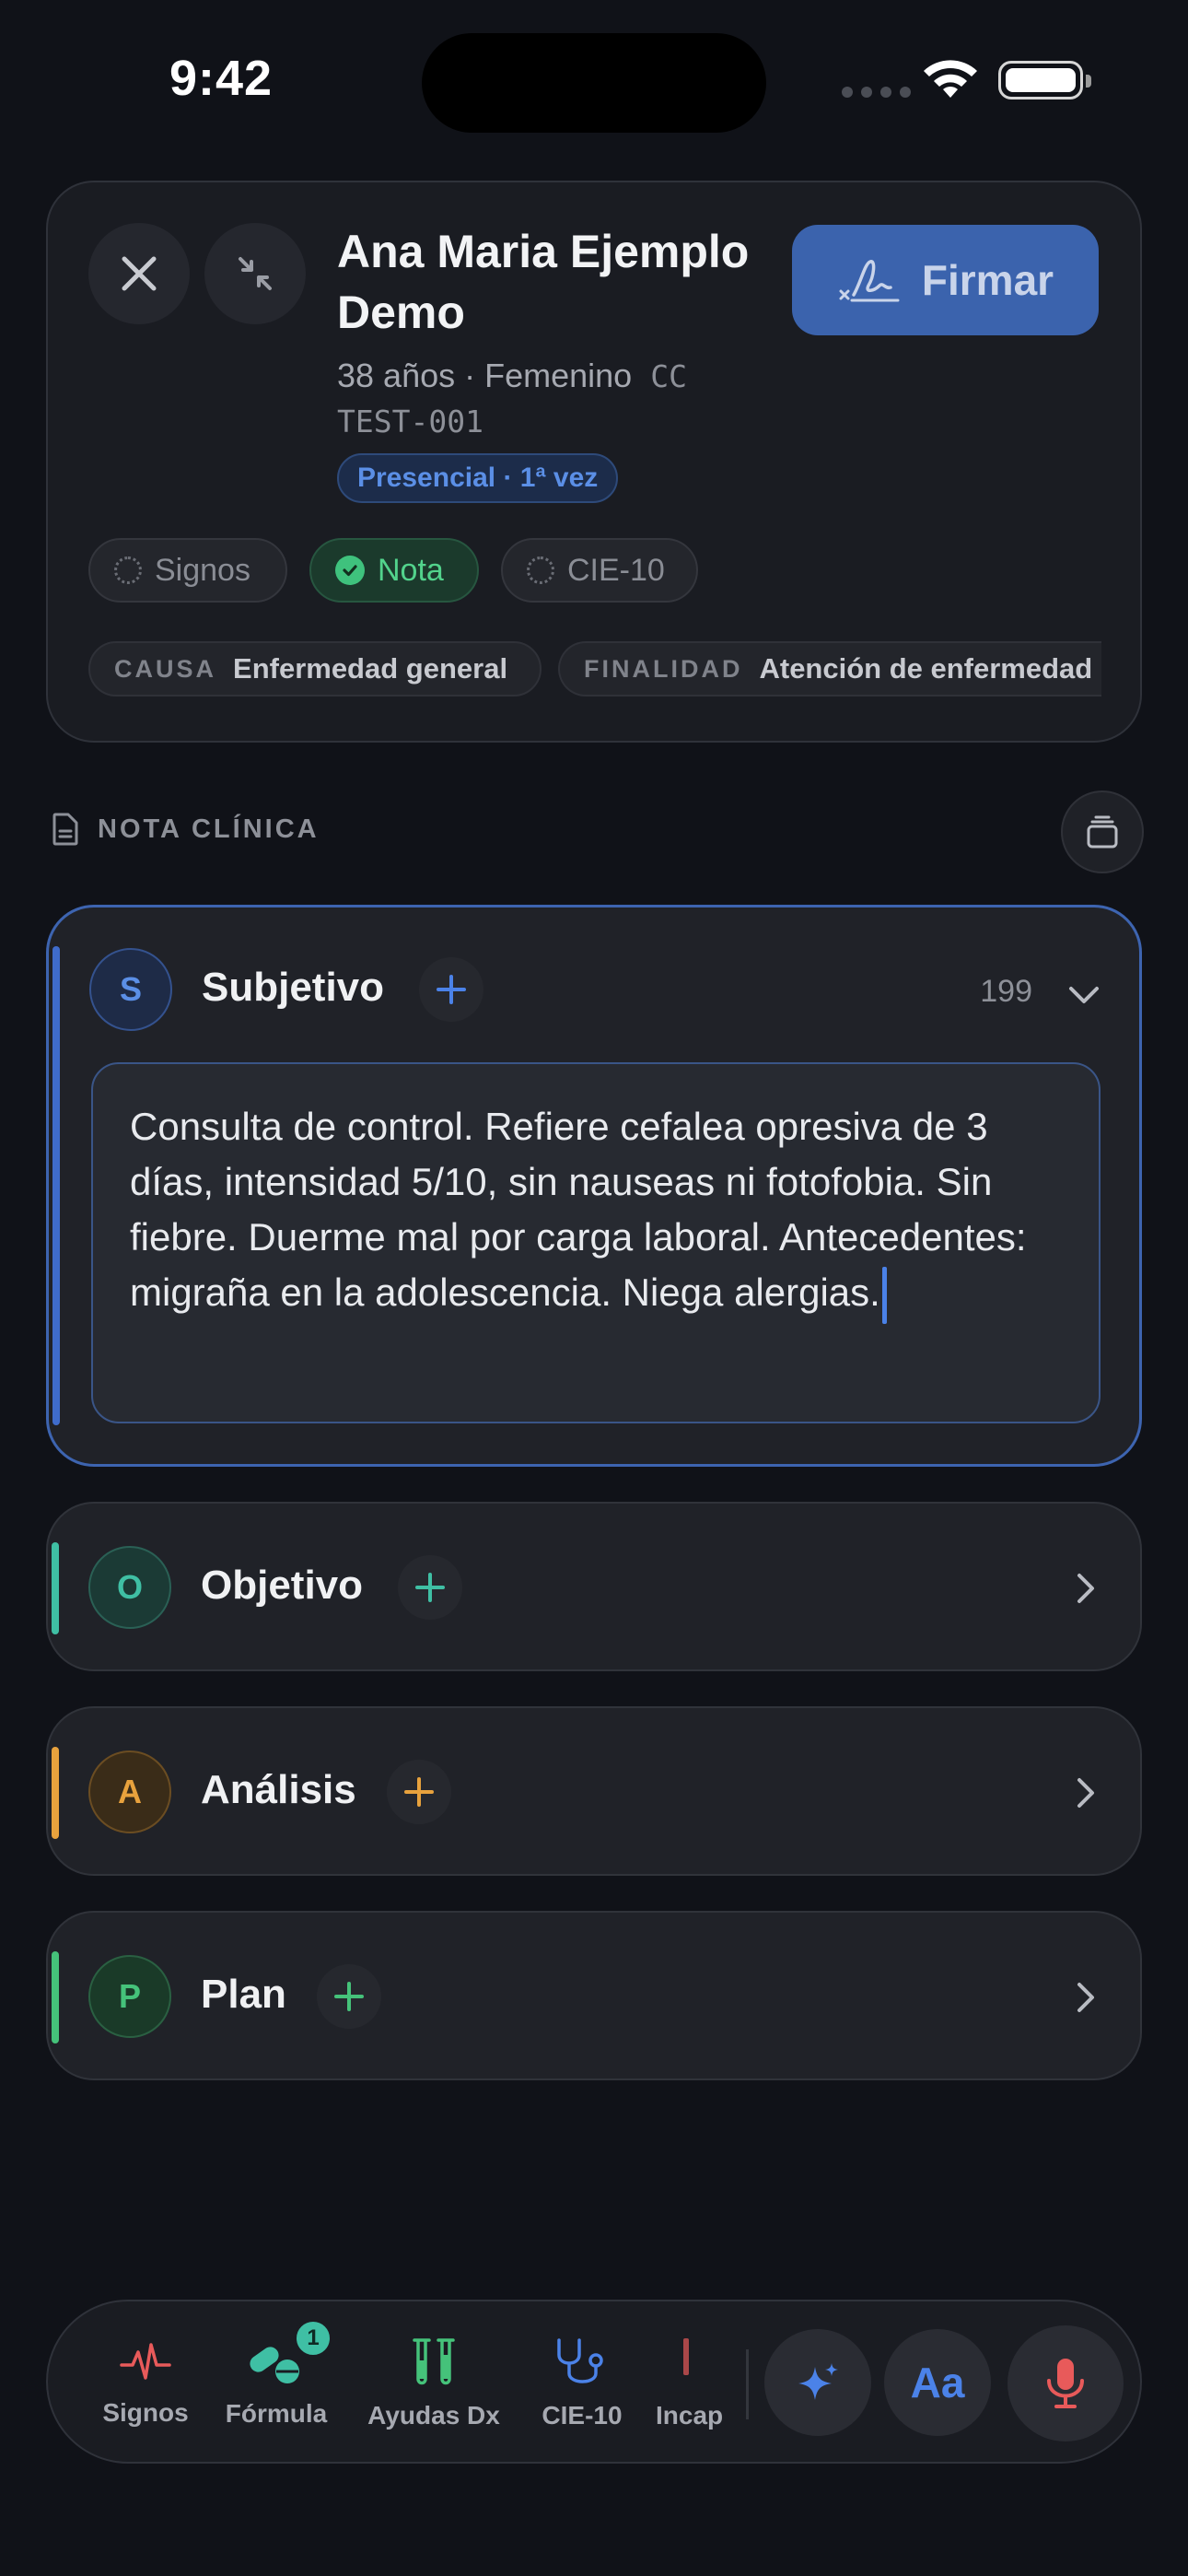 The image size is (1188, 2576). What do you see at coordinates (553, 399) in the screenshot?
I see `patient-meta: 38 años · Femenino CC TEST-001` at bounding box center [553, 399].